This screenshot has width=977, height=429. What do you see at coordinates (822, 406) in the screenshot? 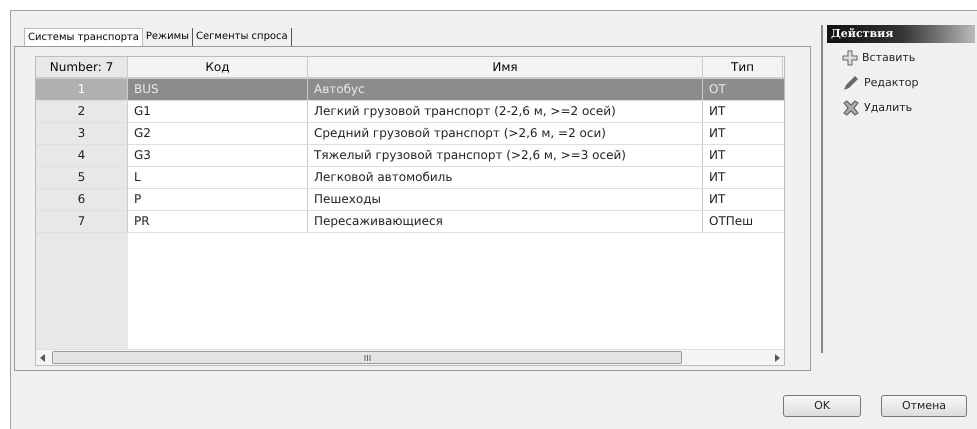
I see `dialog-button: OK` at bounding box center [822, 406].